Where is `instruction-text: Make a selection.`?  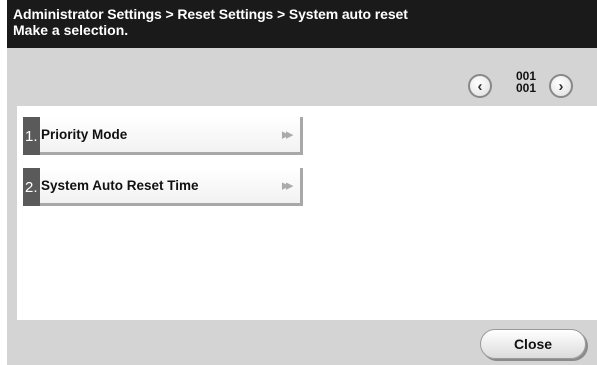
instruction-text: Make a selection. is located at coordinates (71, 30).